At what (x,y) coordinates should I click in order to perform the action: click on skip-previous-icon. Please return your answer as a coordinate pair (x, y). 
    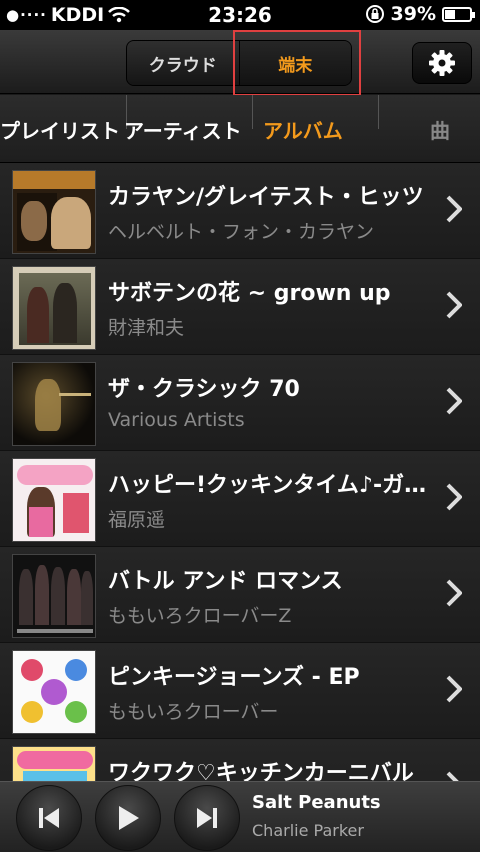
    Looking at the image, I should click on (49, 818).